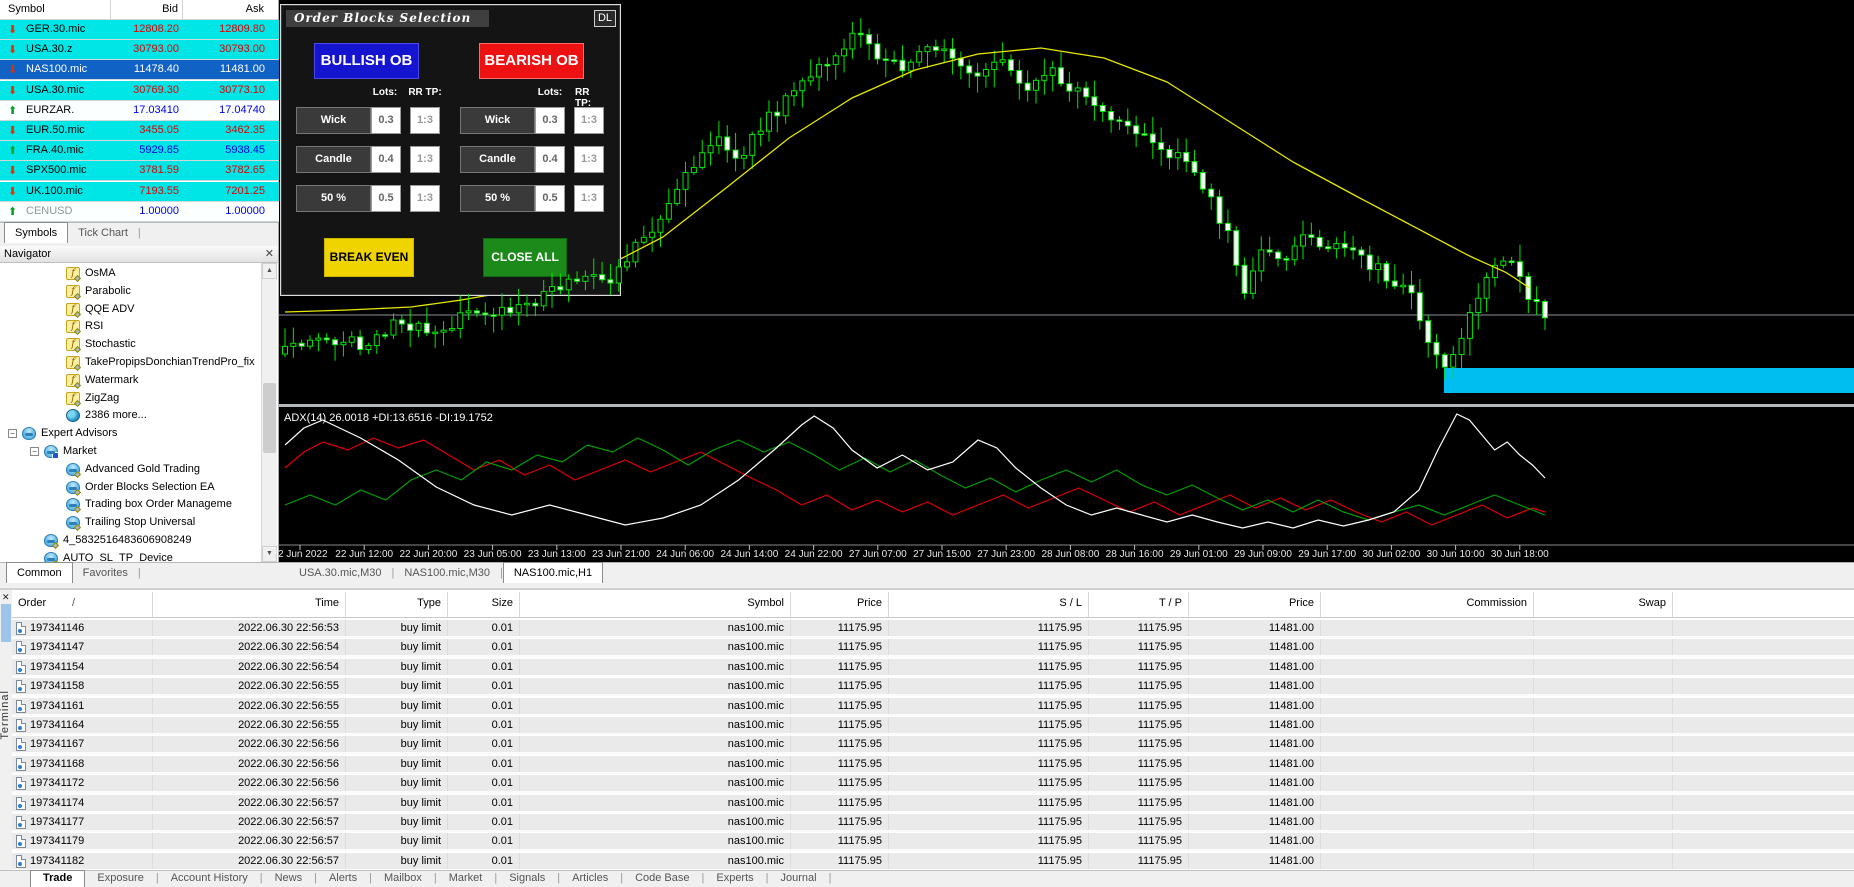  What do you see at coordinates (255, 9) in the screenshot?
I see `column-ask: Ask` at bounding box center [255, 9].